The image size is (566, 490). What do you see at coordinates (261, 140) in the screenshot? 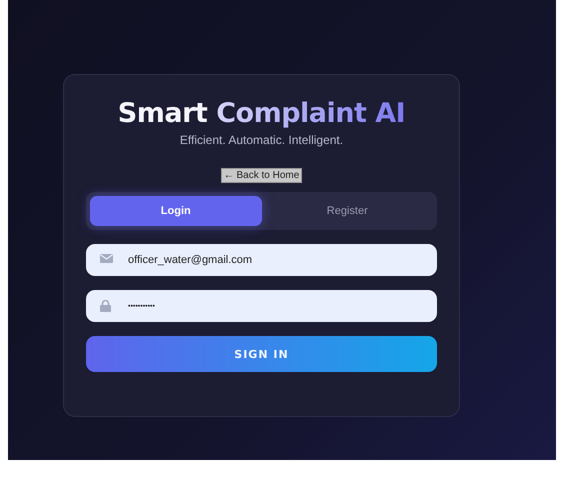
I see `tagline: Efficient. Automatic. Intelligent.` at bounding box center [261, 140].